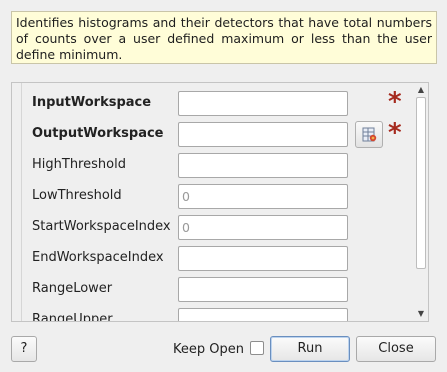  I want to click on property-label: StartWorkspaceIndex, so click(101, 226).